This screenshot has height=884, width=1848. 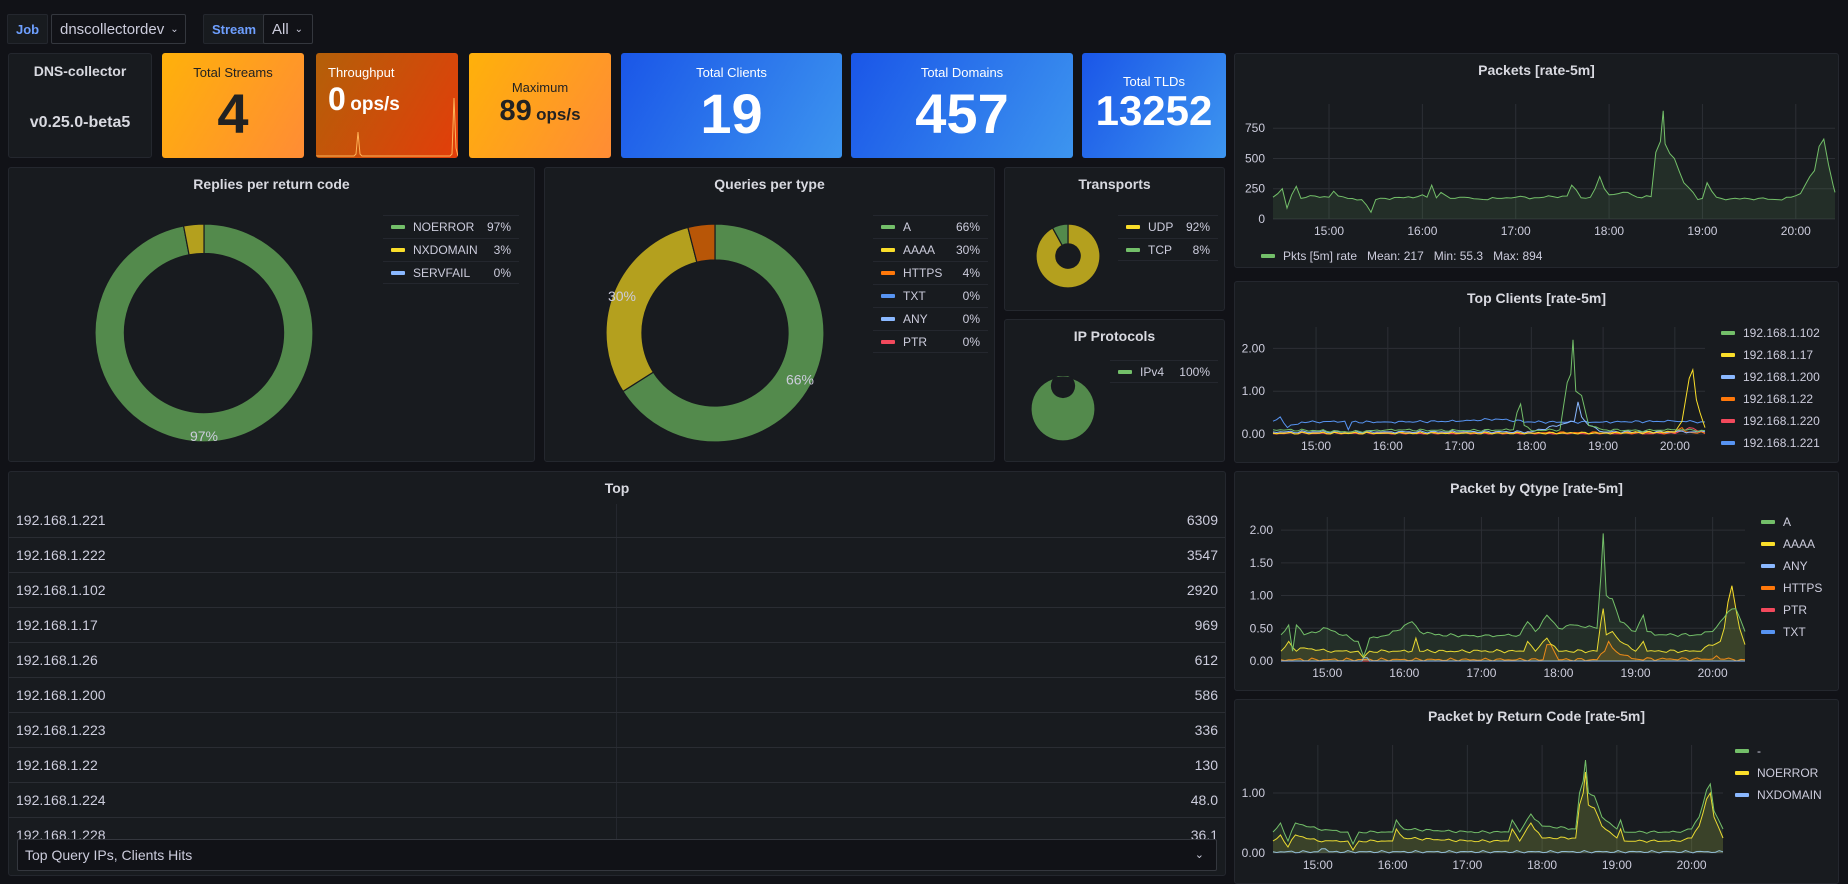 I want to click on client-hits: 612, so click(x=1206, y=660).